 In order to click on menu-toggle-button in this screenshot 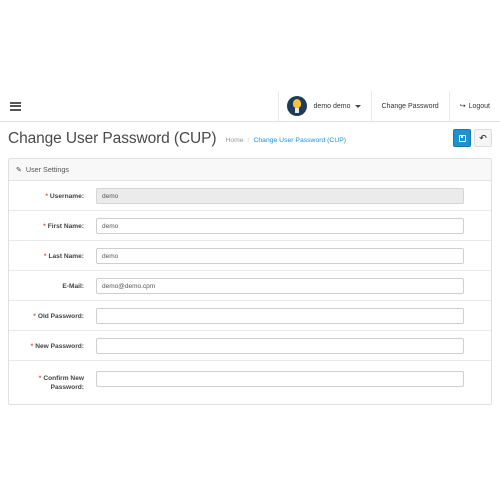, I will do `click(15, 106)`.